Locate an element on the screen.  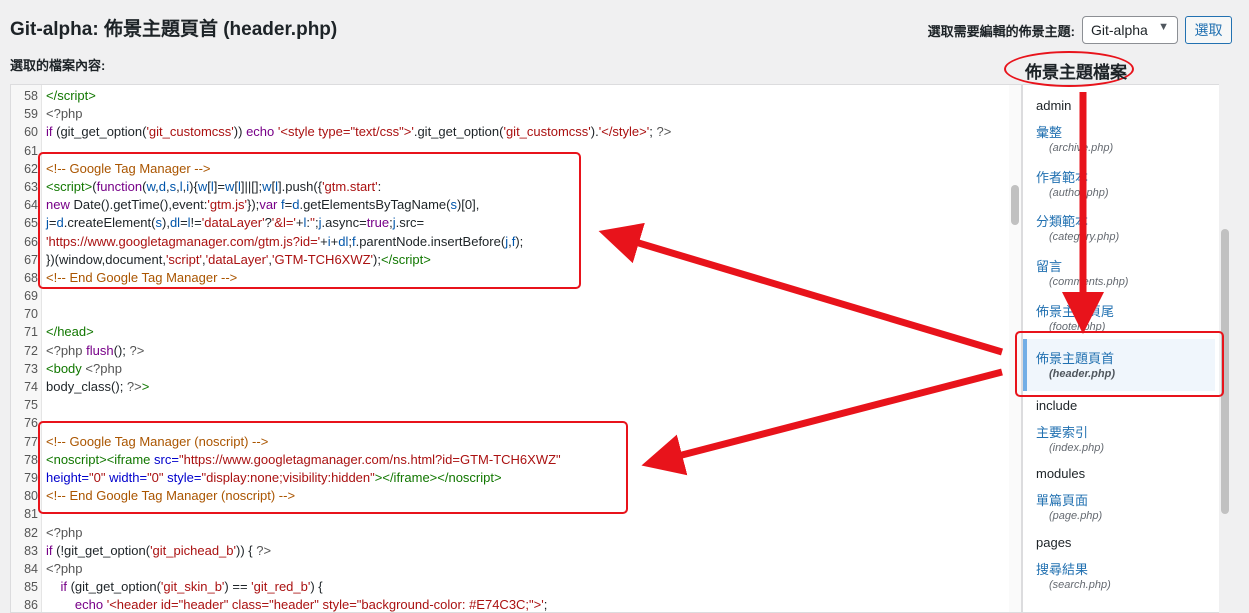
arrow-to-gtm-noscript is located at coordinates (822, 422).